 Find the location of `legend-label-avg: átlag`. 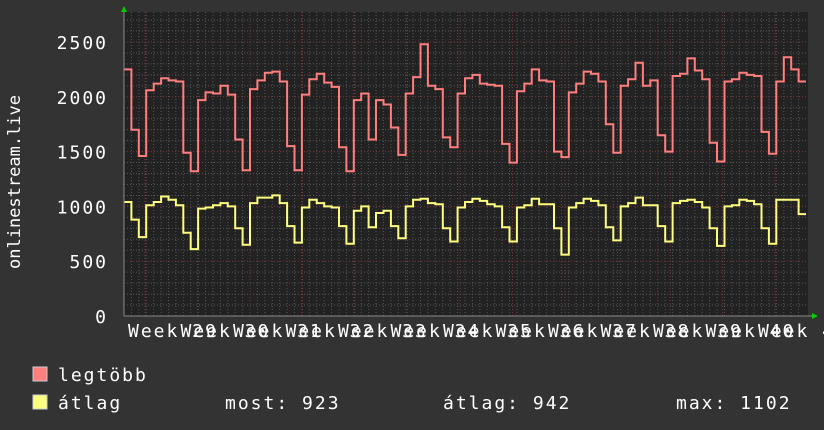

legend-label-avg: átlag is located at coordinates (90, 403).